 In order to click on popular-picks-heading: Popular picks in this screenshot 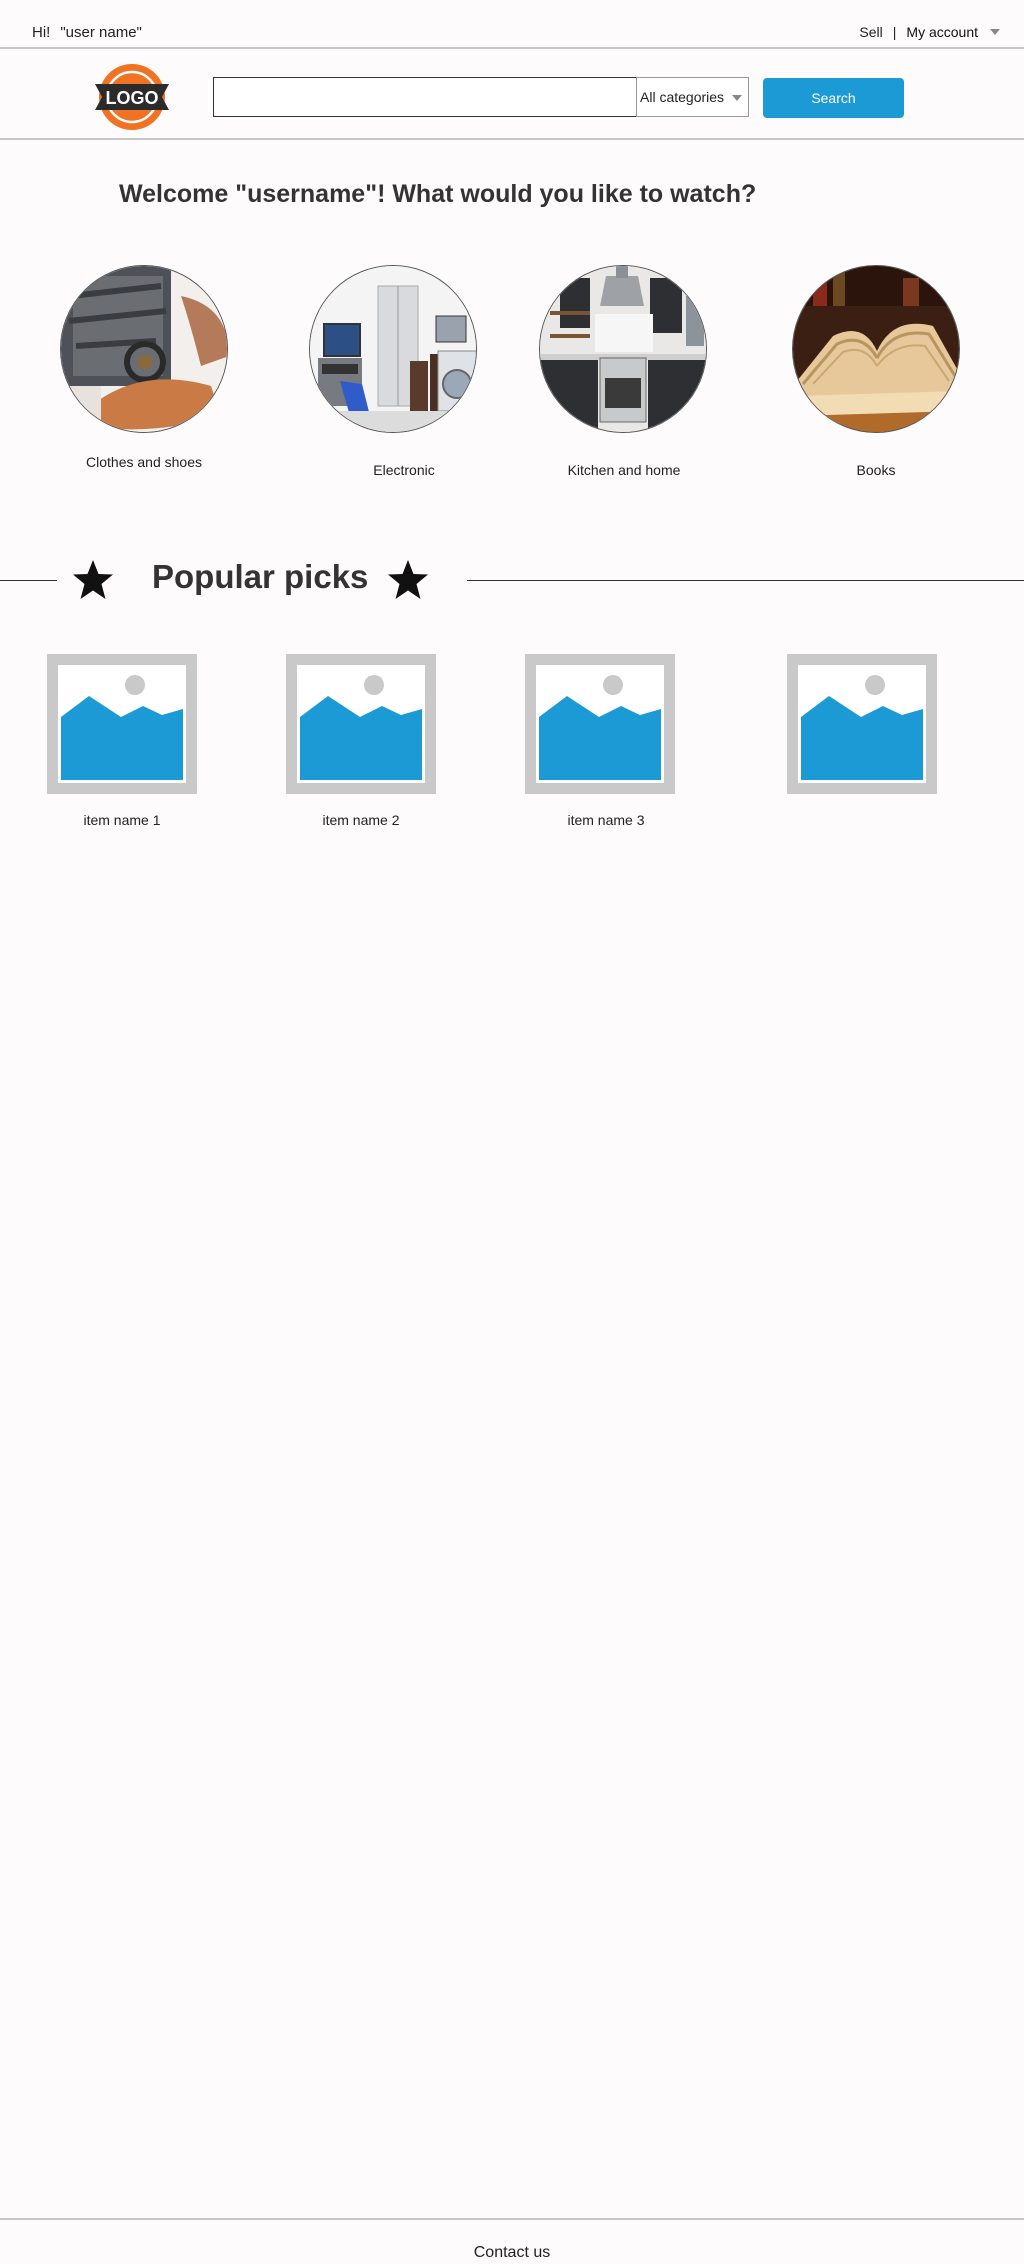, I will do `click(260, 576)`.